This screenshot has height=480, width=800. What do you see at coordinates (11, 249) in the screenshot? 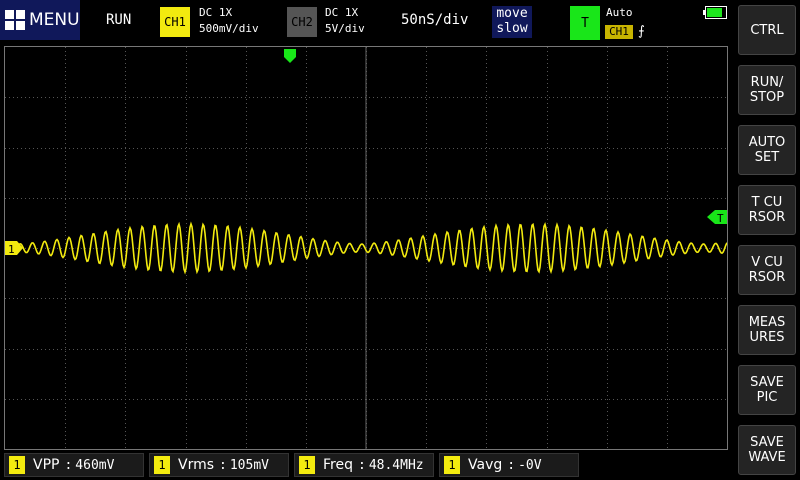
I see `ch1-marker-label: 1` at bounding box center [11, 249].